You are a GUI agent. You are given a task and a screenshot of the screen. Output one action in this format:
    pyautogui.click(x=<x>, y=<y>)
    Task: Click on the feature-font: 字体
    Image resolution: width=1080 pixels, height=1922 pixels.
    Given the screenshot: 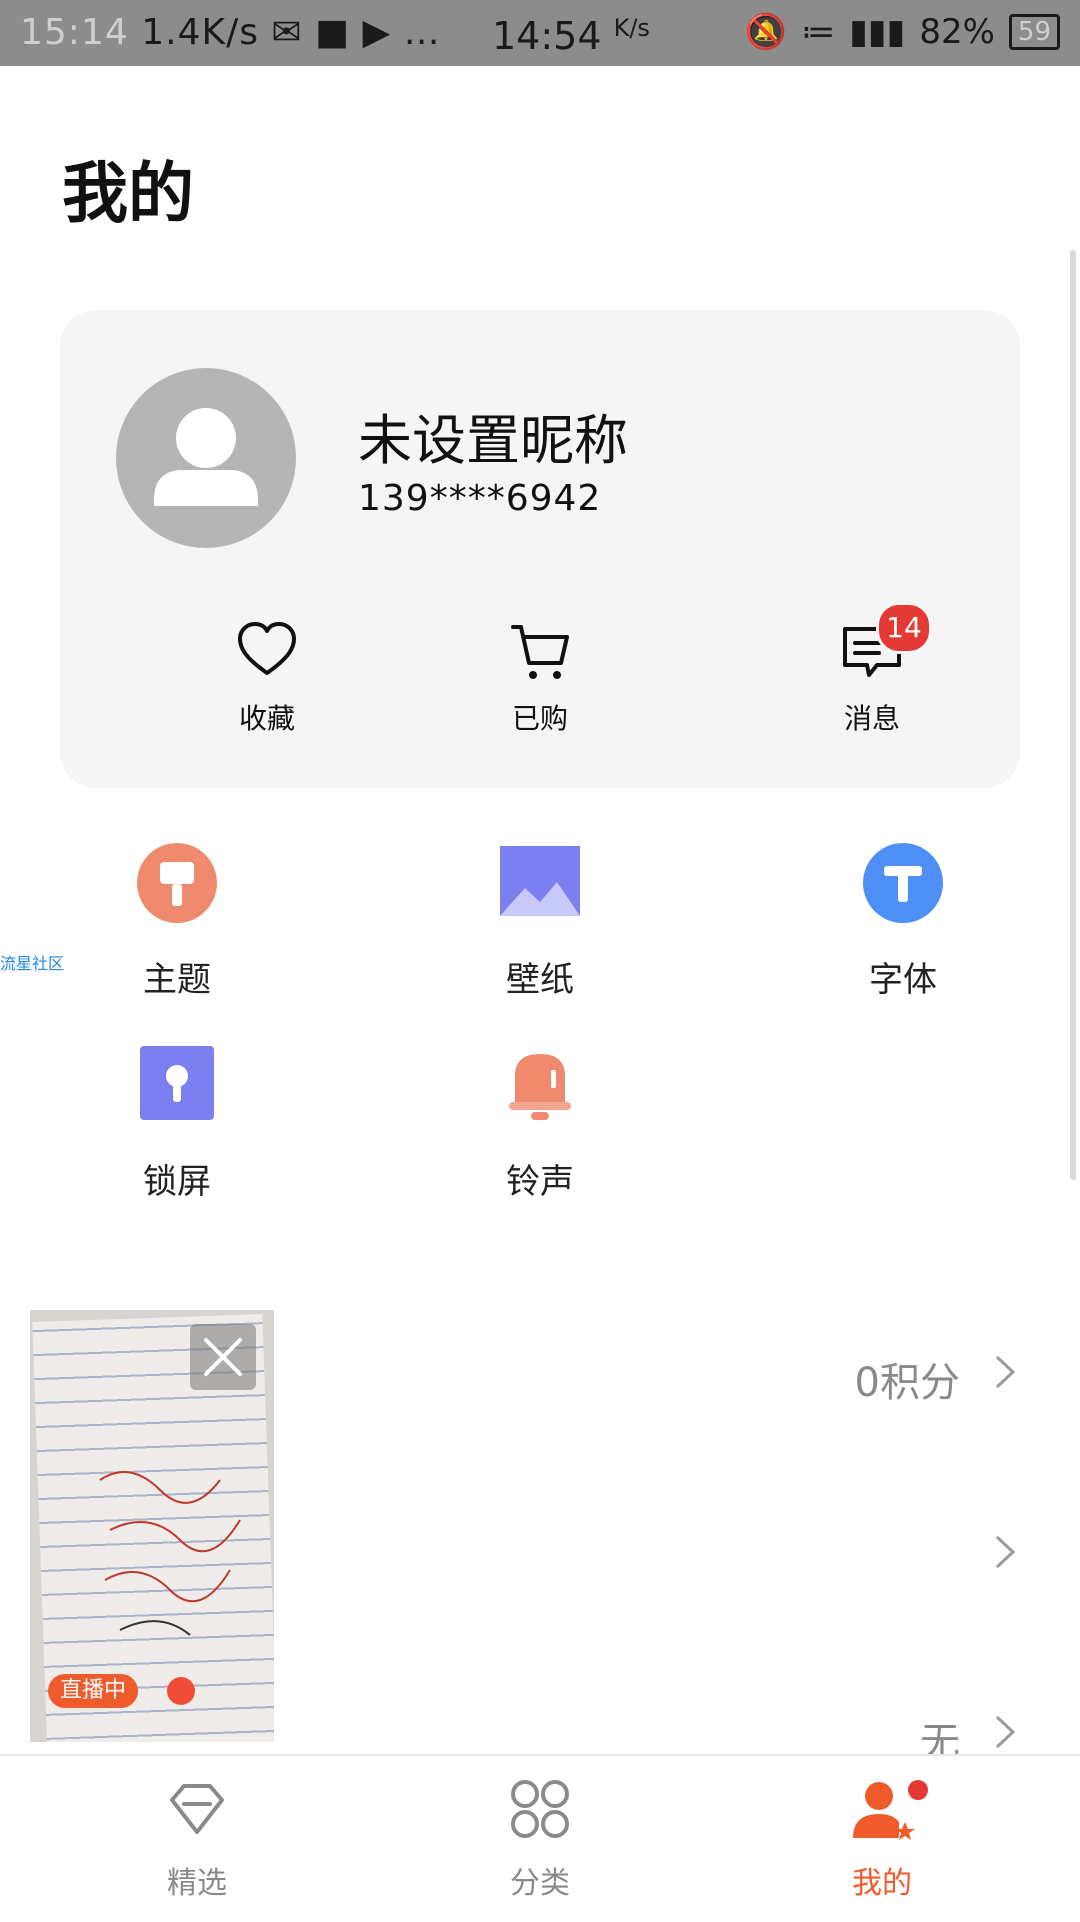 What is the action you would take?
    pyautogui.click(x=903, y=919)
    